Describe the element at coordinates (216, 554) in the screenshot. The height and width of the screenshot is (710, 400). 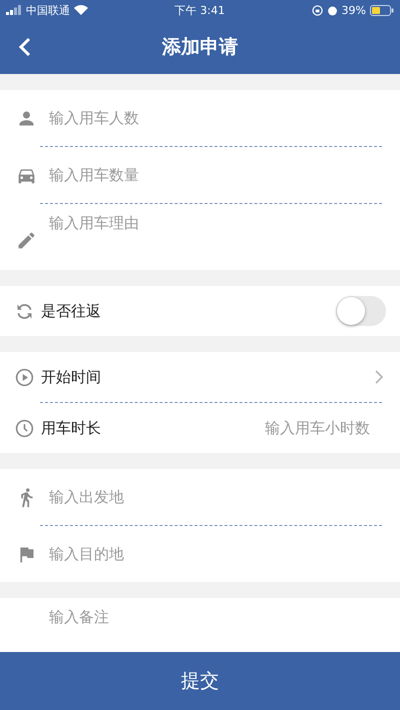
I see `input-field: 输入目的地` at that location.